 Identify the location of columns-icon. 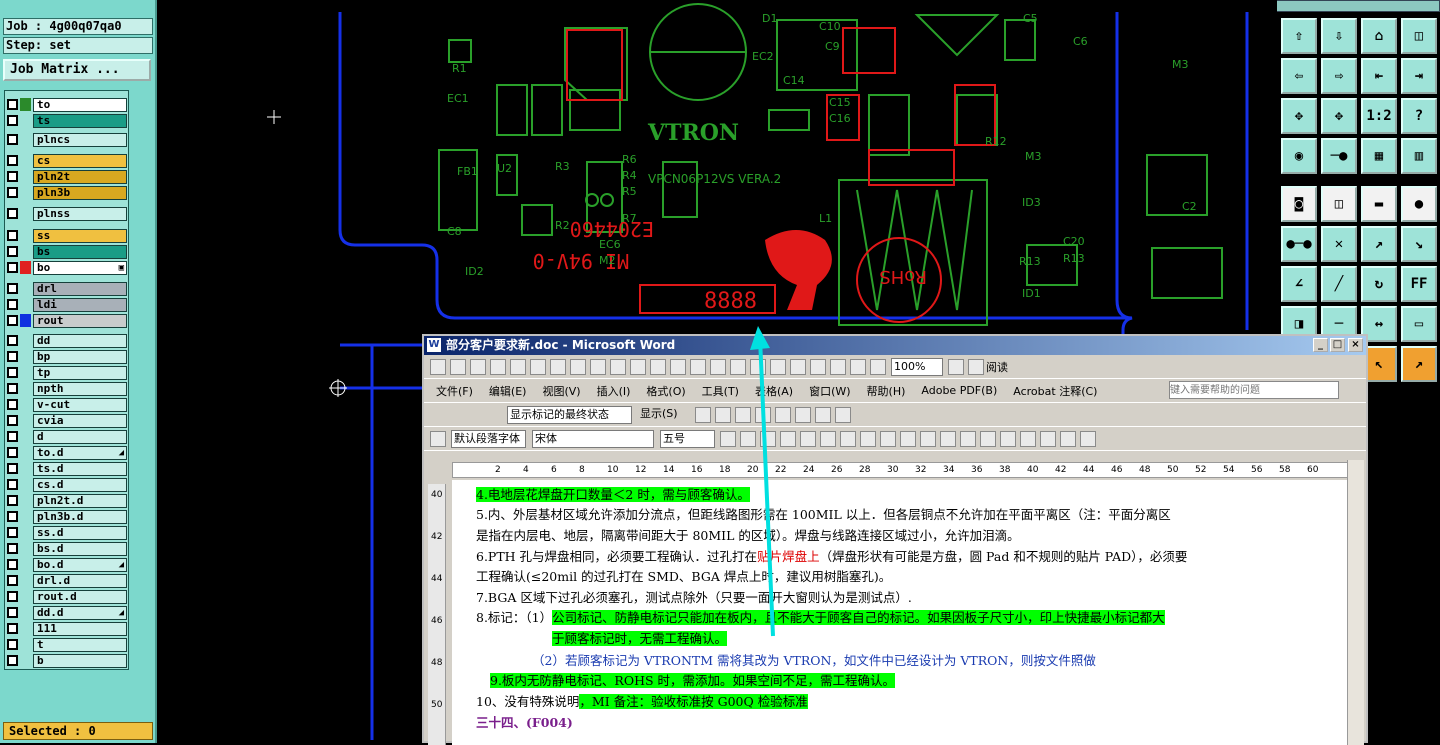
(818, 366).